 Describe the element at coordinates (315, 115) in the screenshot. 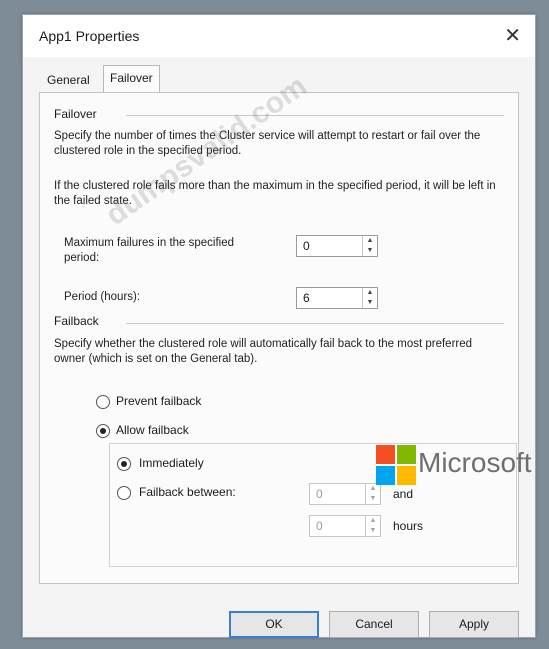

I see `failover-divider` at that location.